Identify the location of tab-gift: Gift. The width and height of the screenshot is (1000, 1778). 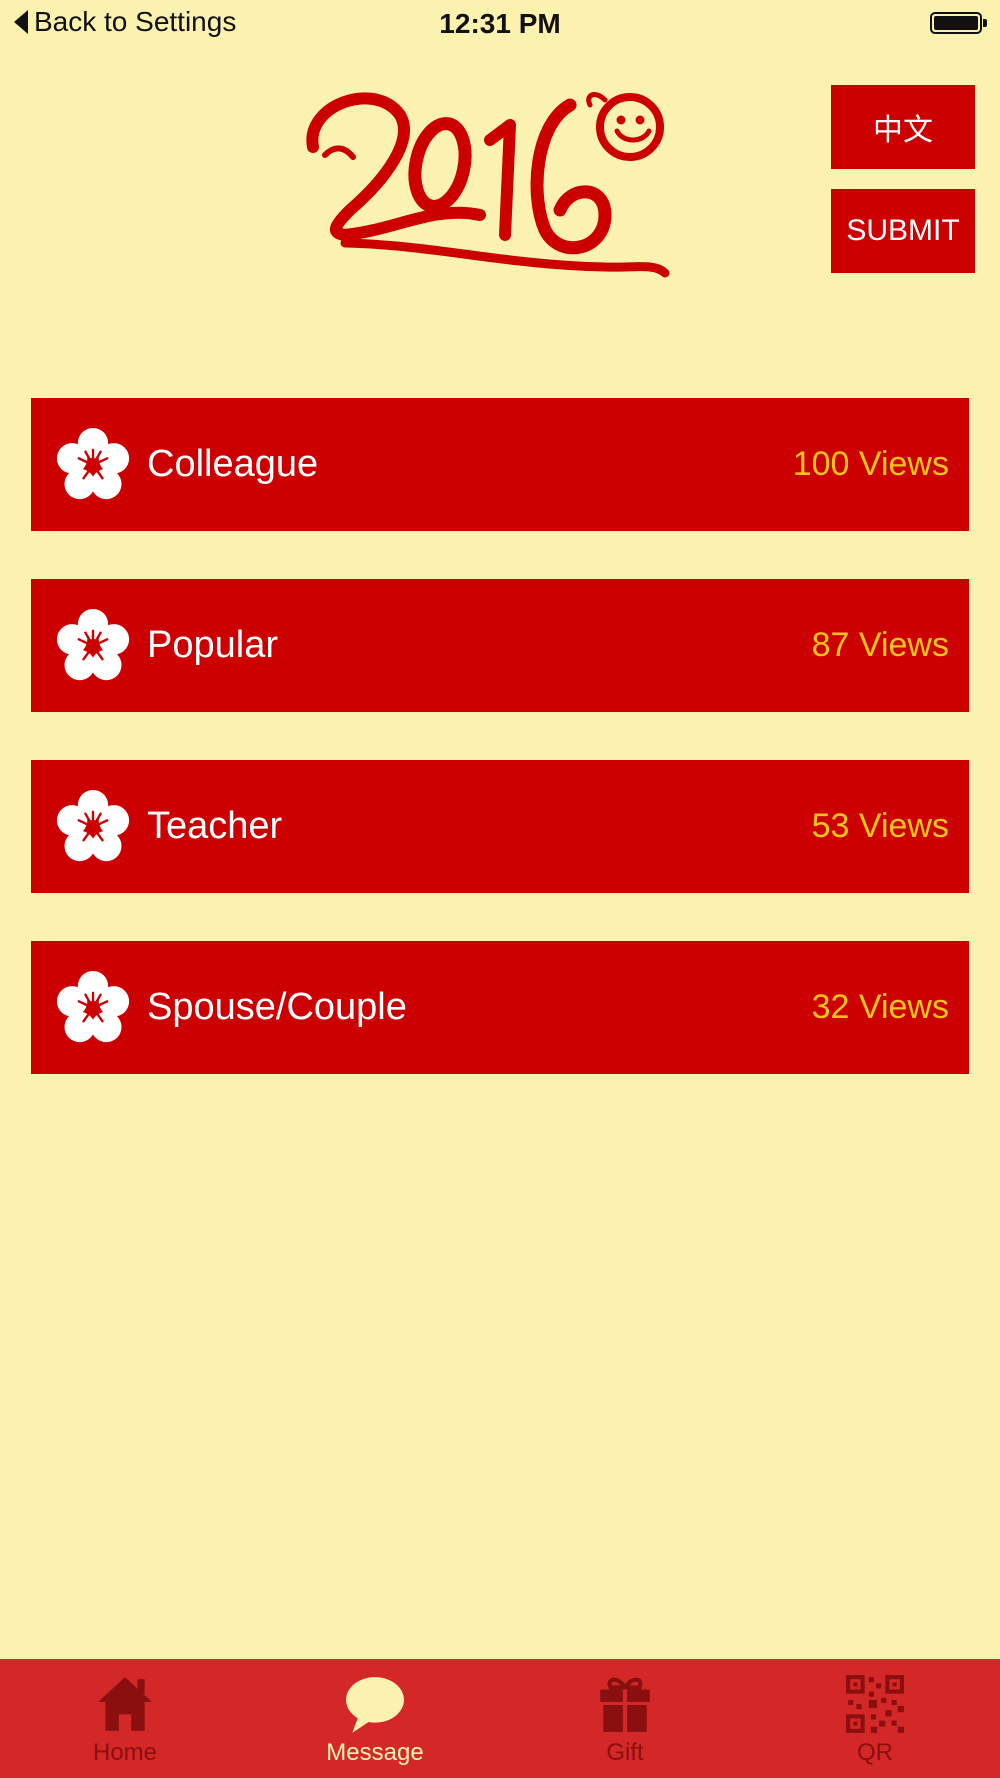
(625, 1718).